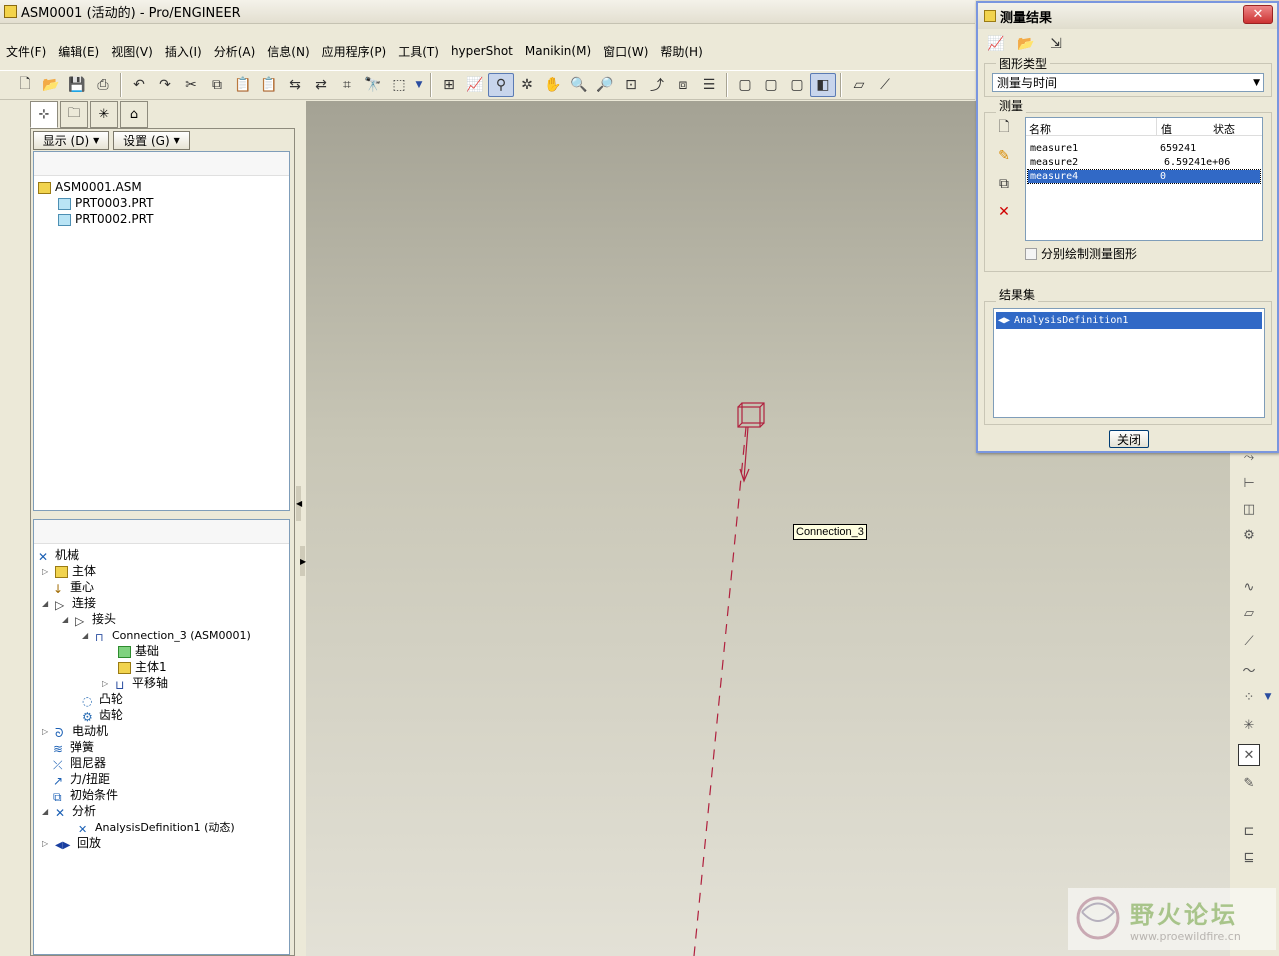 This screenshot has width=1279, height=956. I want to click on paste-icon: 📋, so click(243, 85).